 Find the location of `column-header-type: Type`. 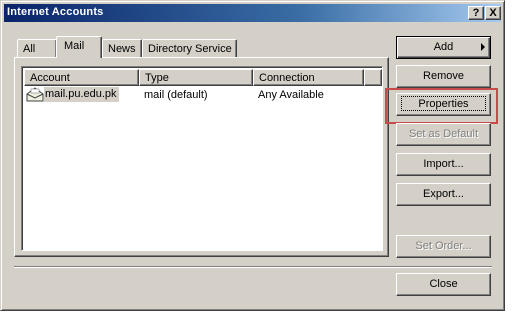

column-header-type: Type is located at coordinates (196, 77).